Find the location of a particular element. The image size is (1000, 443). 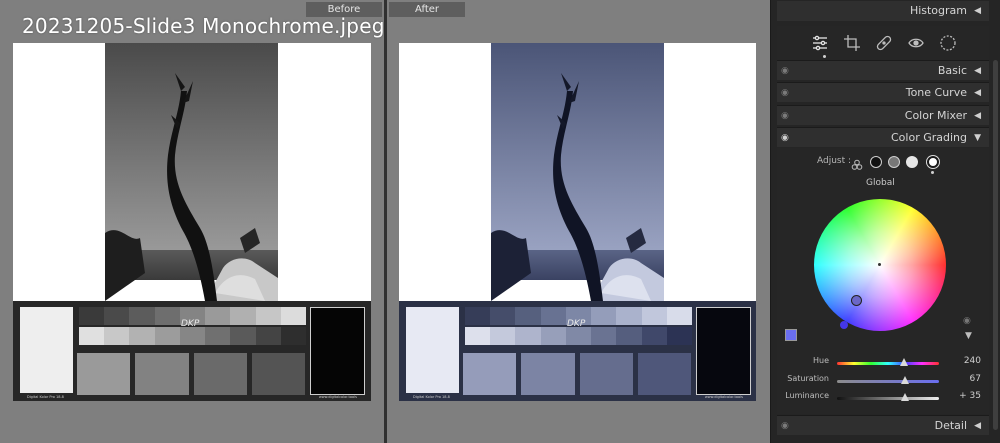

crop-icon is located at coordinates (852, 43).